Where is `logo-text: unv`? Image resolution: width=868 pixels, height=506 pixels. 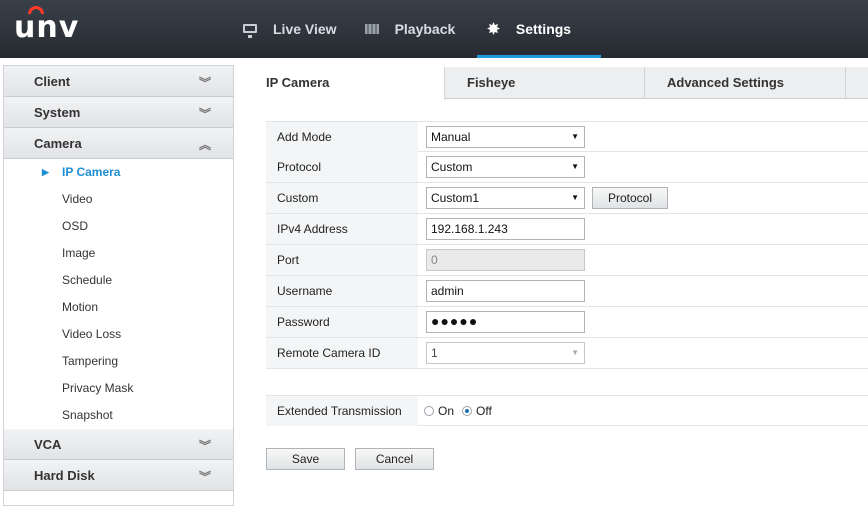 logo-text: unv is located at coordinates (47, 27).